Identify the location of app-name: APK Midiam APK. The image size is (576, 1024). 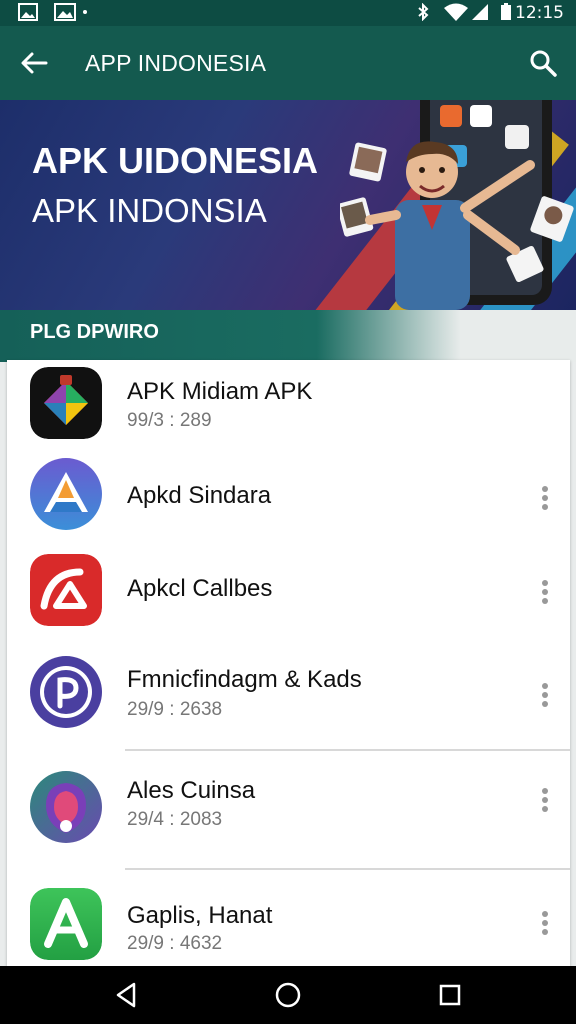
(220, 391).